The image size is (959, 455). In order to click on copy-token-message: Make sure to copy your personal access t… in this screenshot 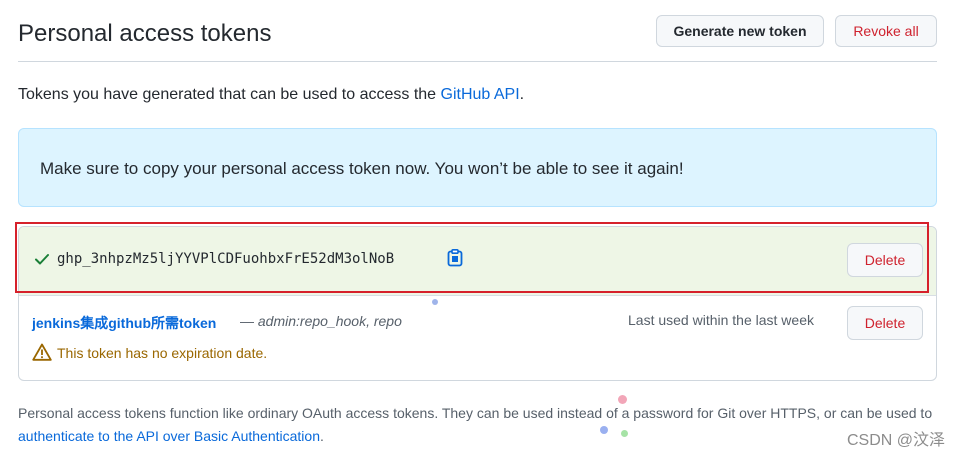, I will do `click(362, 168)`.